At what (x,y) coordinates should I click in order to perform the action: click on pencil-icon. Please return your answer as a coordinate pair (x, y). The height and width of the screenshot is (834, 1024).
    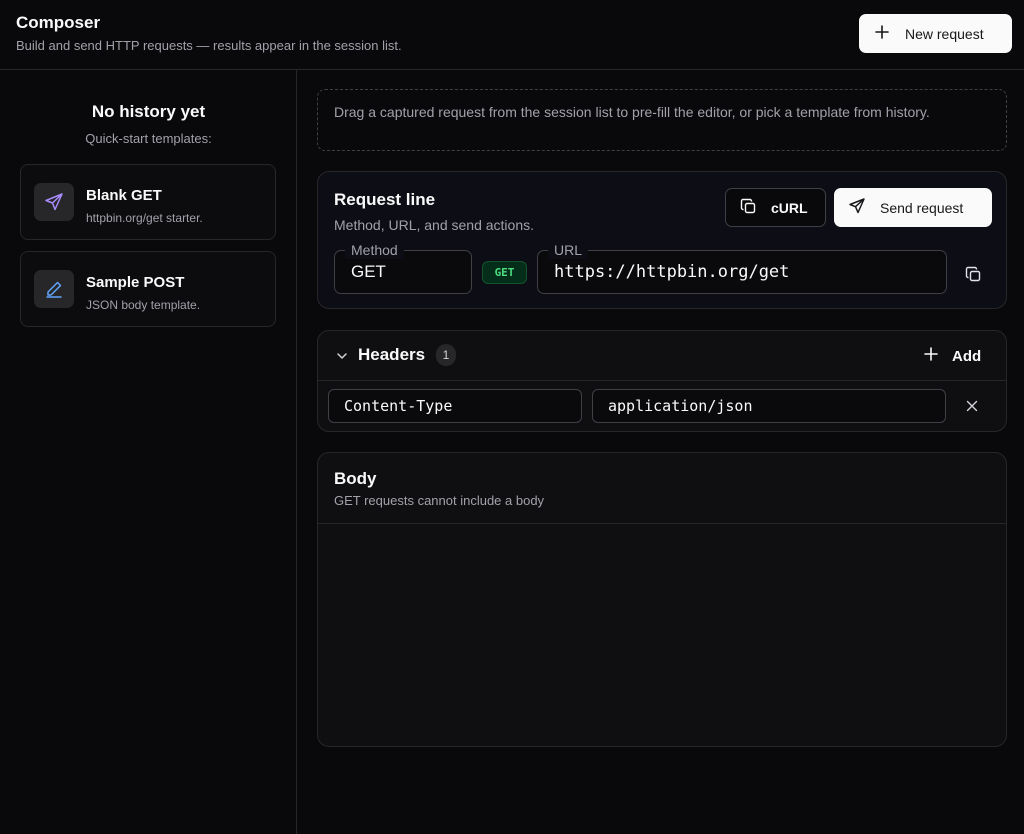
    Looking at the image, I should click on (54, 289).